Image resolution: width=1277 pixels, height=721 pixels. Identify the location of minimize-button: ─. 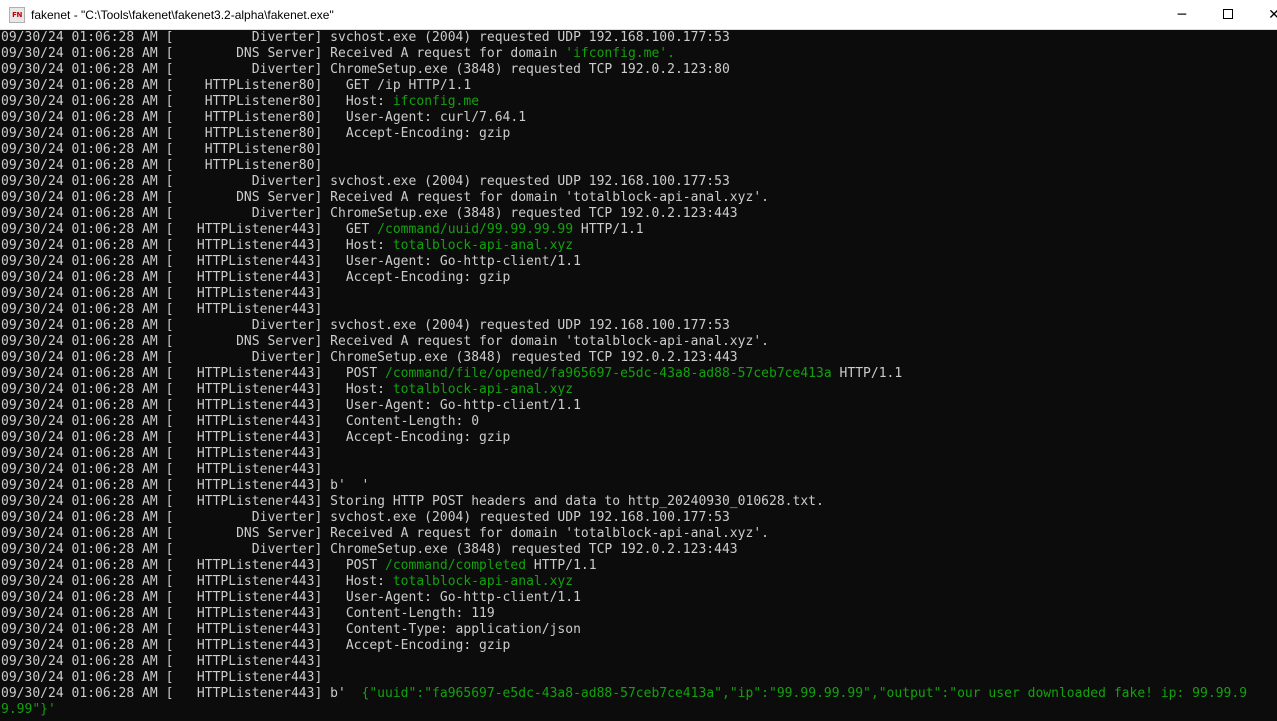
(1182, 15).